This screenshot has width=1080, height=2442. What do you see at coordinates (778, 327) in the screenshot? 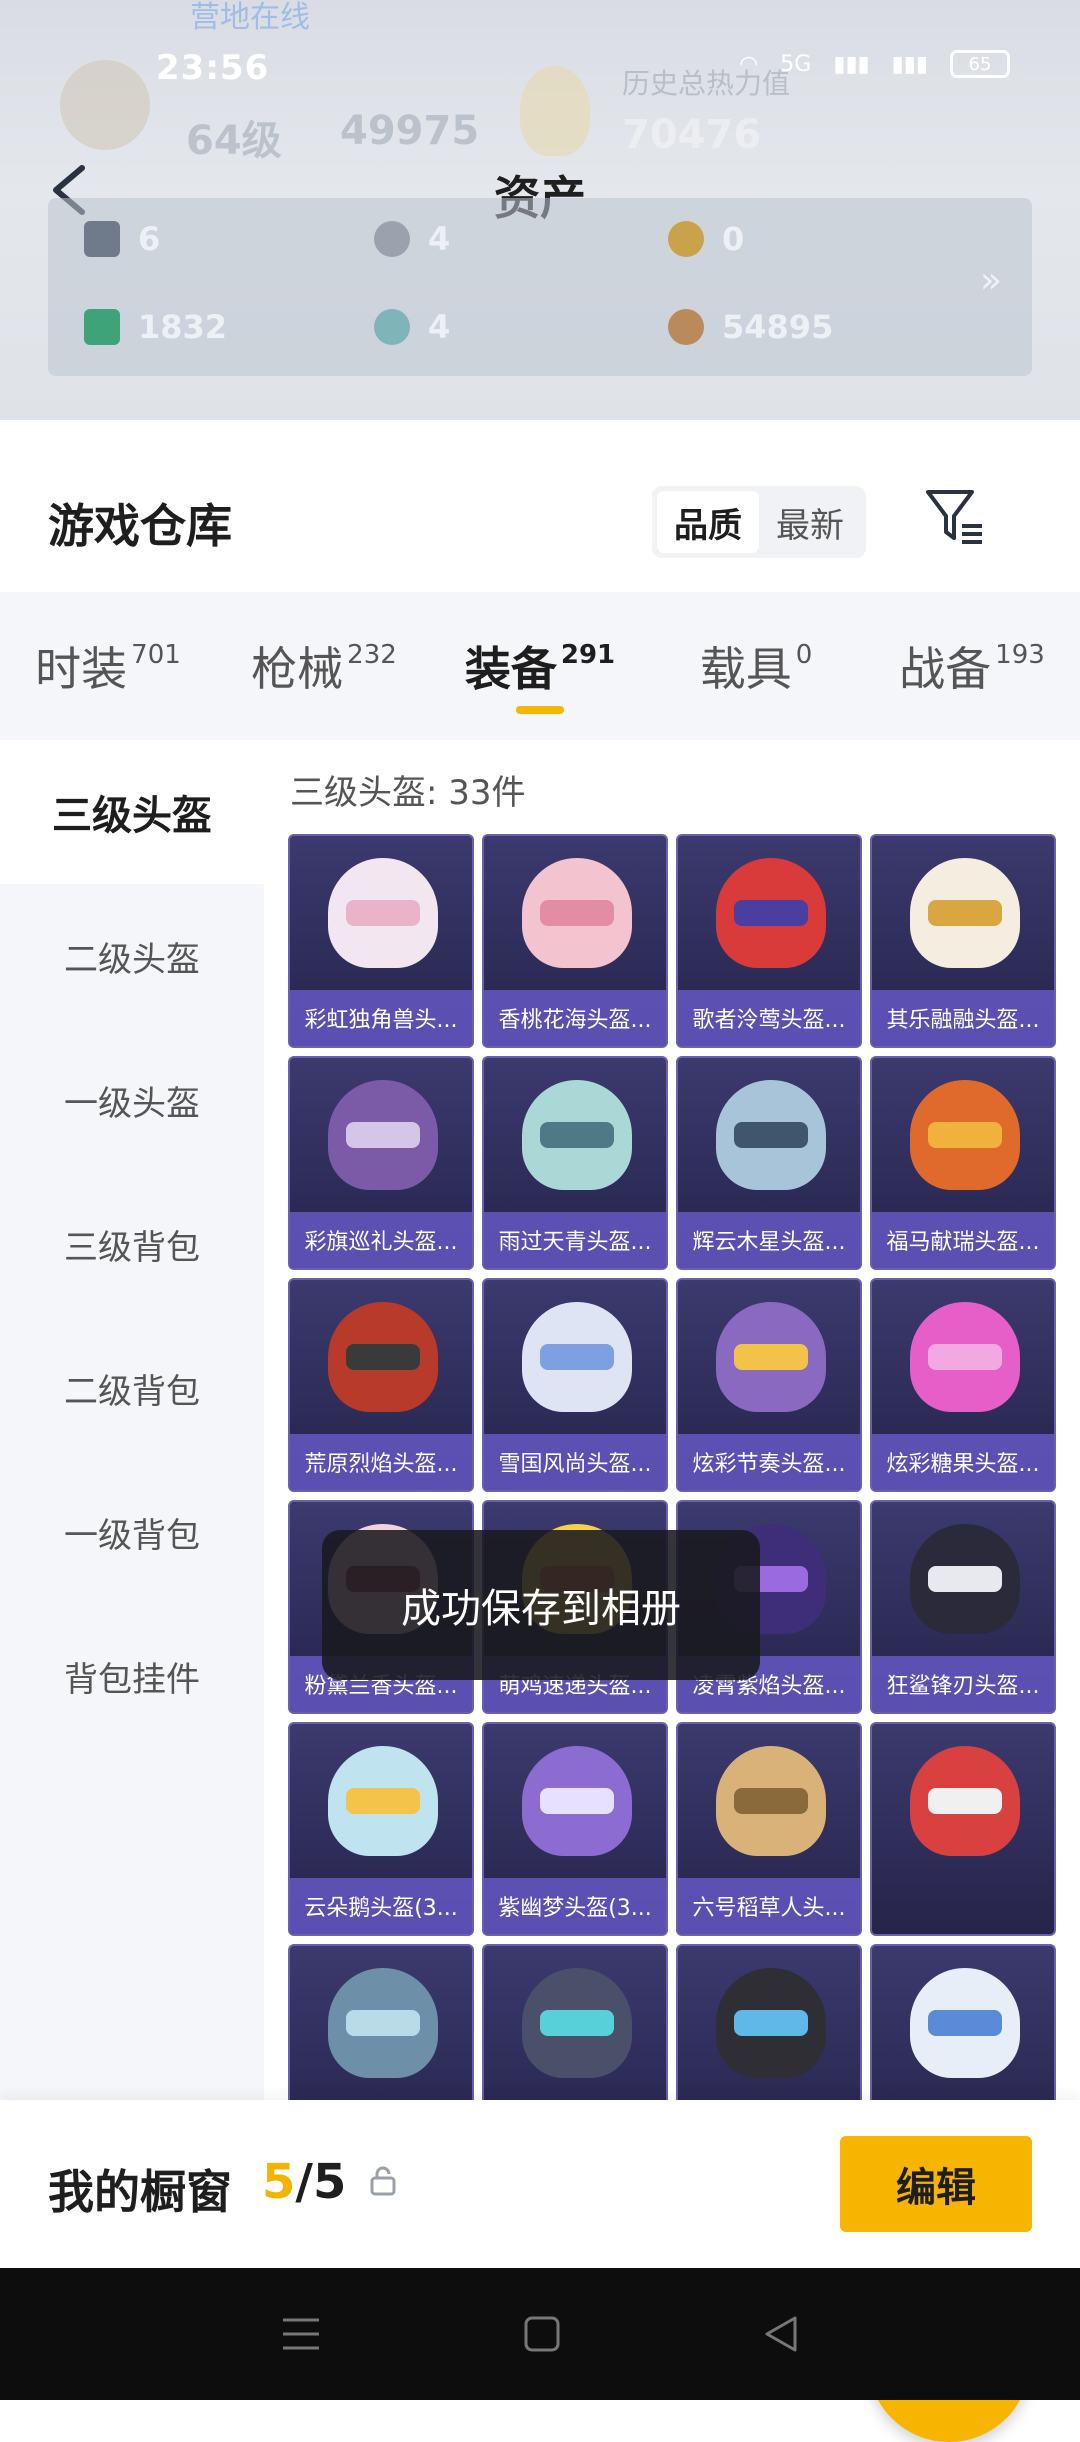
I see `asset-value: 54895` at bounding box center [778, 327].